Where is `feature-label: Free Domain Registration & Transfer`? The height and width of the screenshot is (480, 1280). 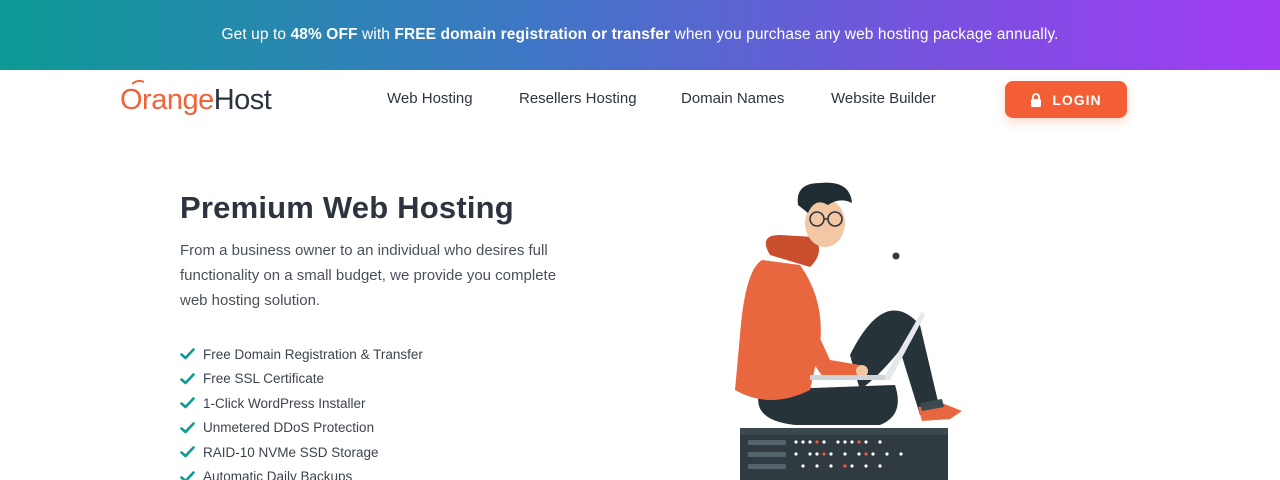 feature-label: Free Domain Registration & Transfer is located at coordinates (313, 354).